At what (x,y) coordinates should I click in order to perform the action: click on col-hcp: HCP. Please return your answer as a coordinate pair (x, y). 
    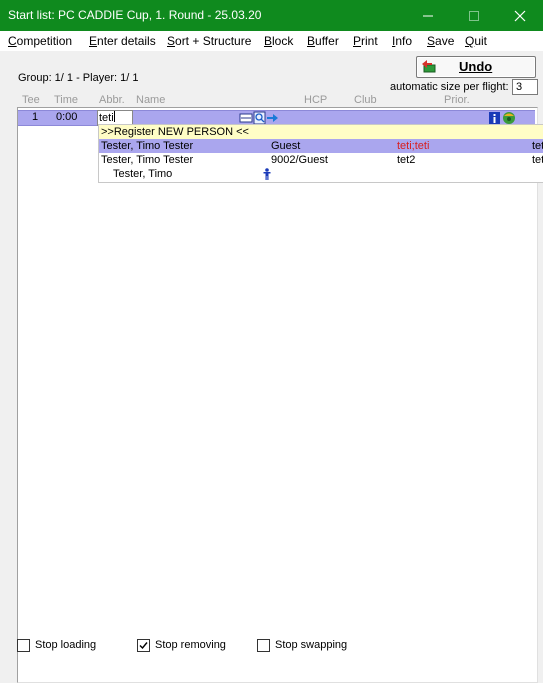
    Looking at the image, I should click on (316, 100).